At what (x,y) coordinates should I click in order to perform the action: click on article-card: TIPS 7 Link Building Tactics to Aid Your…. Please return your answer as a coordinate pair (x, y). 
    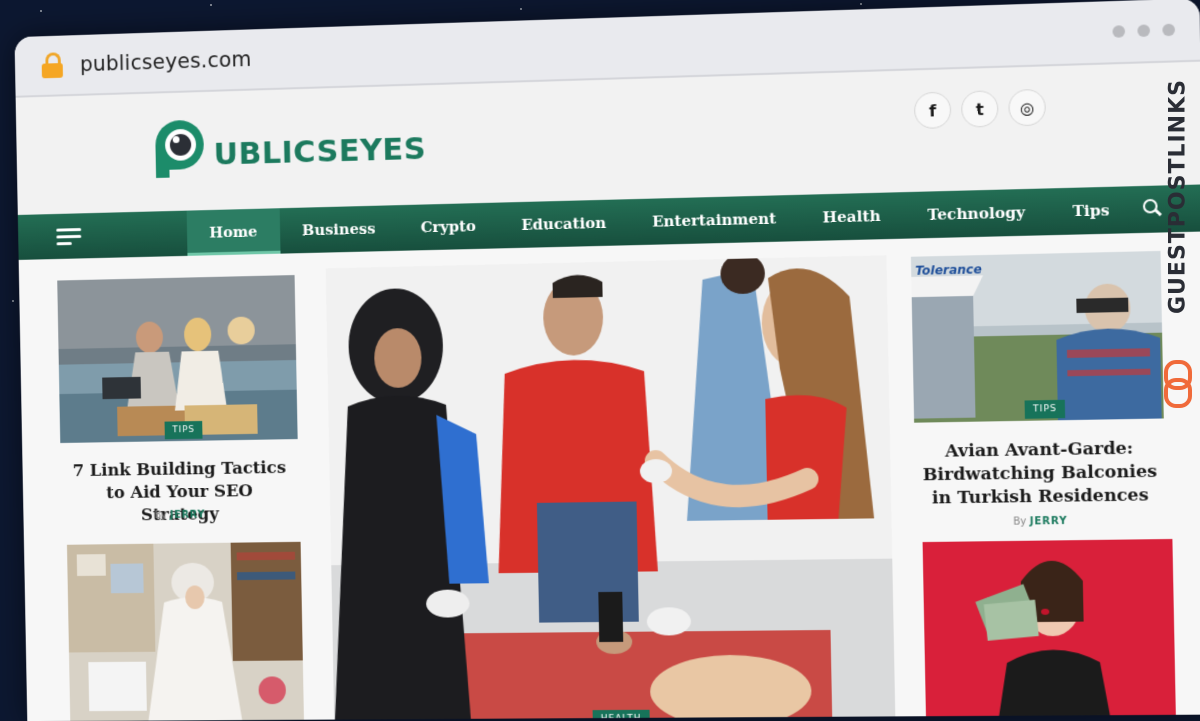
    Looking at the image, I should click on (178, 400).